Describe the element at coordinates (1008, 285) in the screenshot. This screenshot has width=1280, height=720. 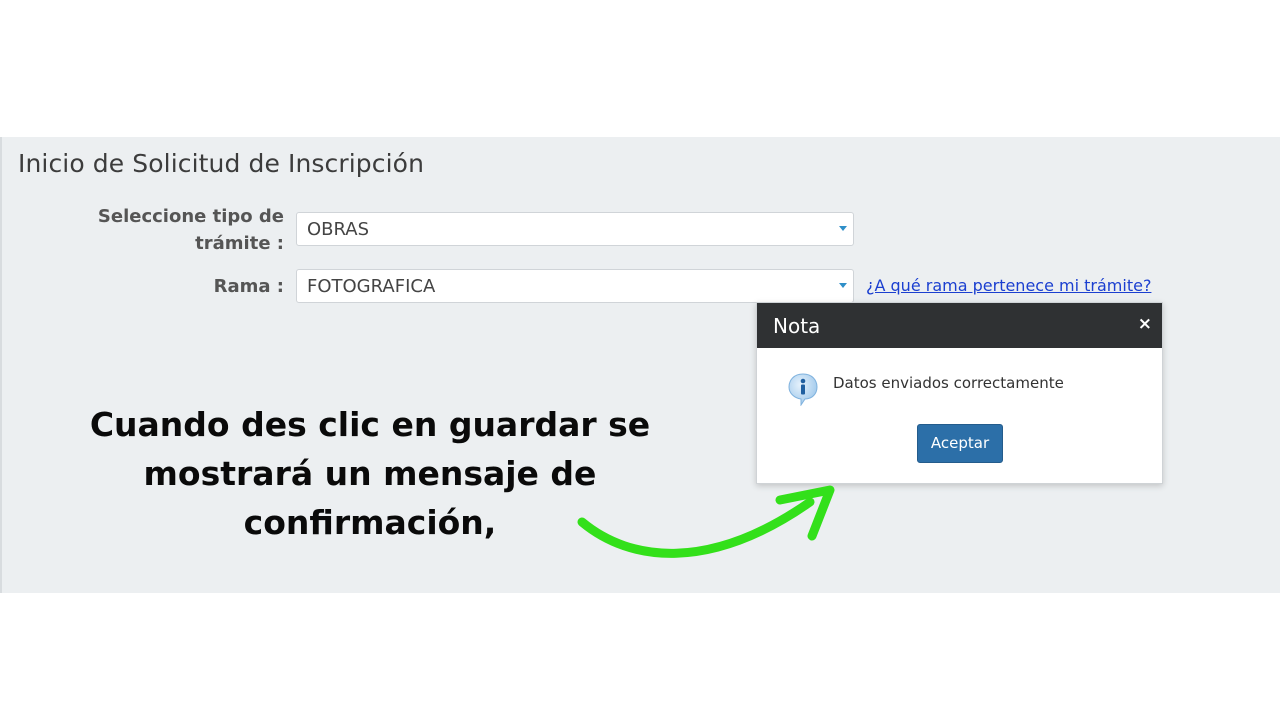
I see `rama-help-link: ¿A qué rama pertenece mi trámite?` at that location.